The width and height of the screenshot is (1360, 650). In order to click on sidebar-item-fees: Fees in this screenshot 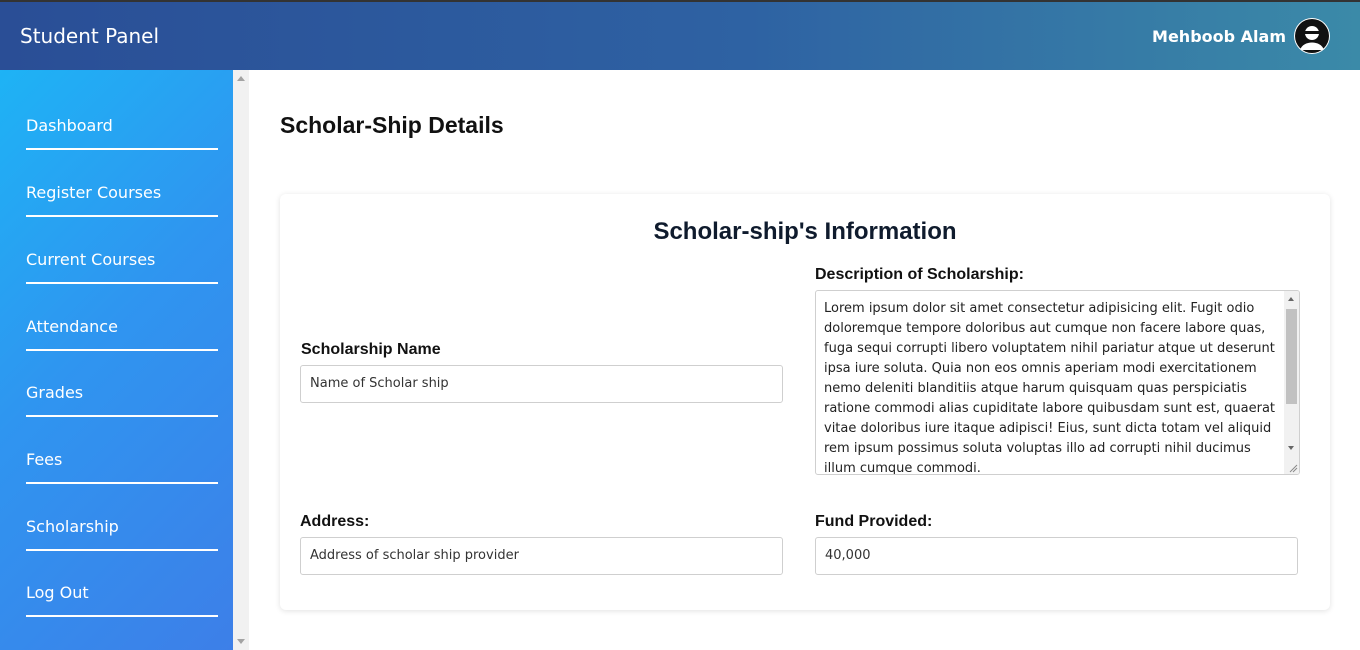, I will do `click(122, 462)`.